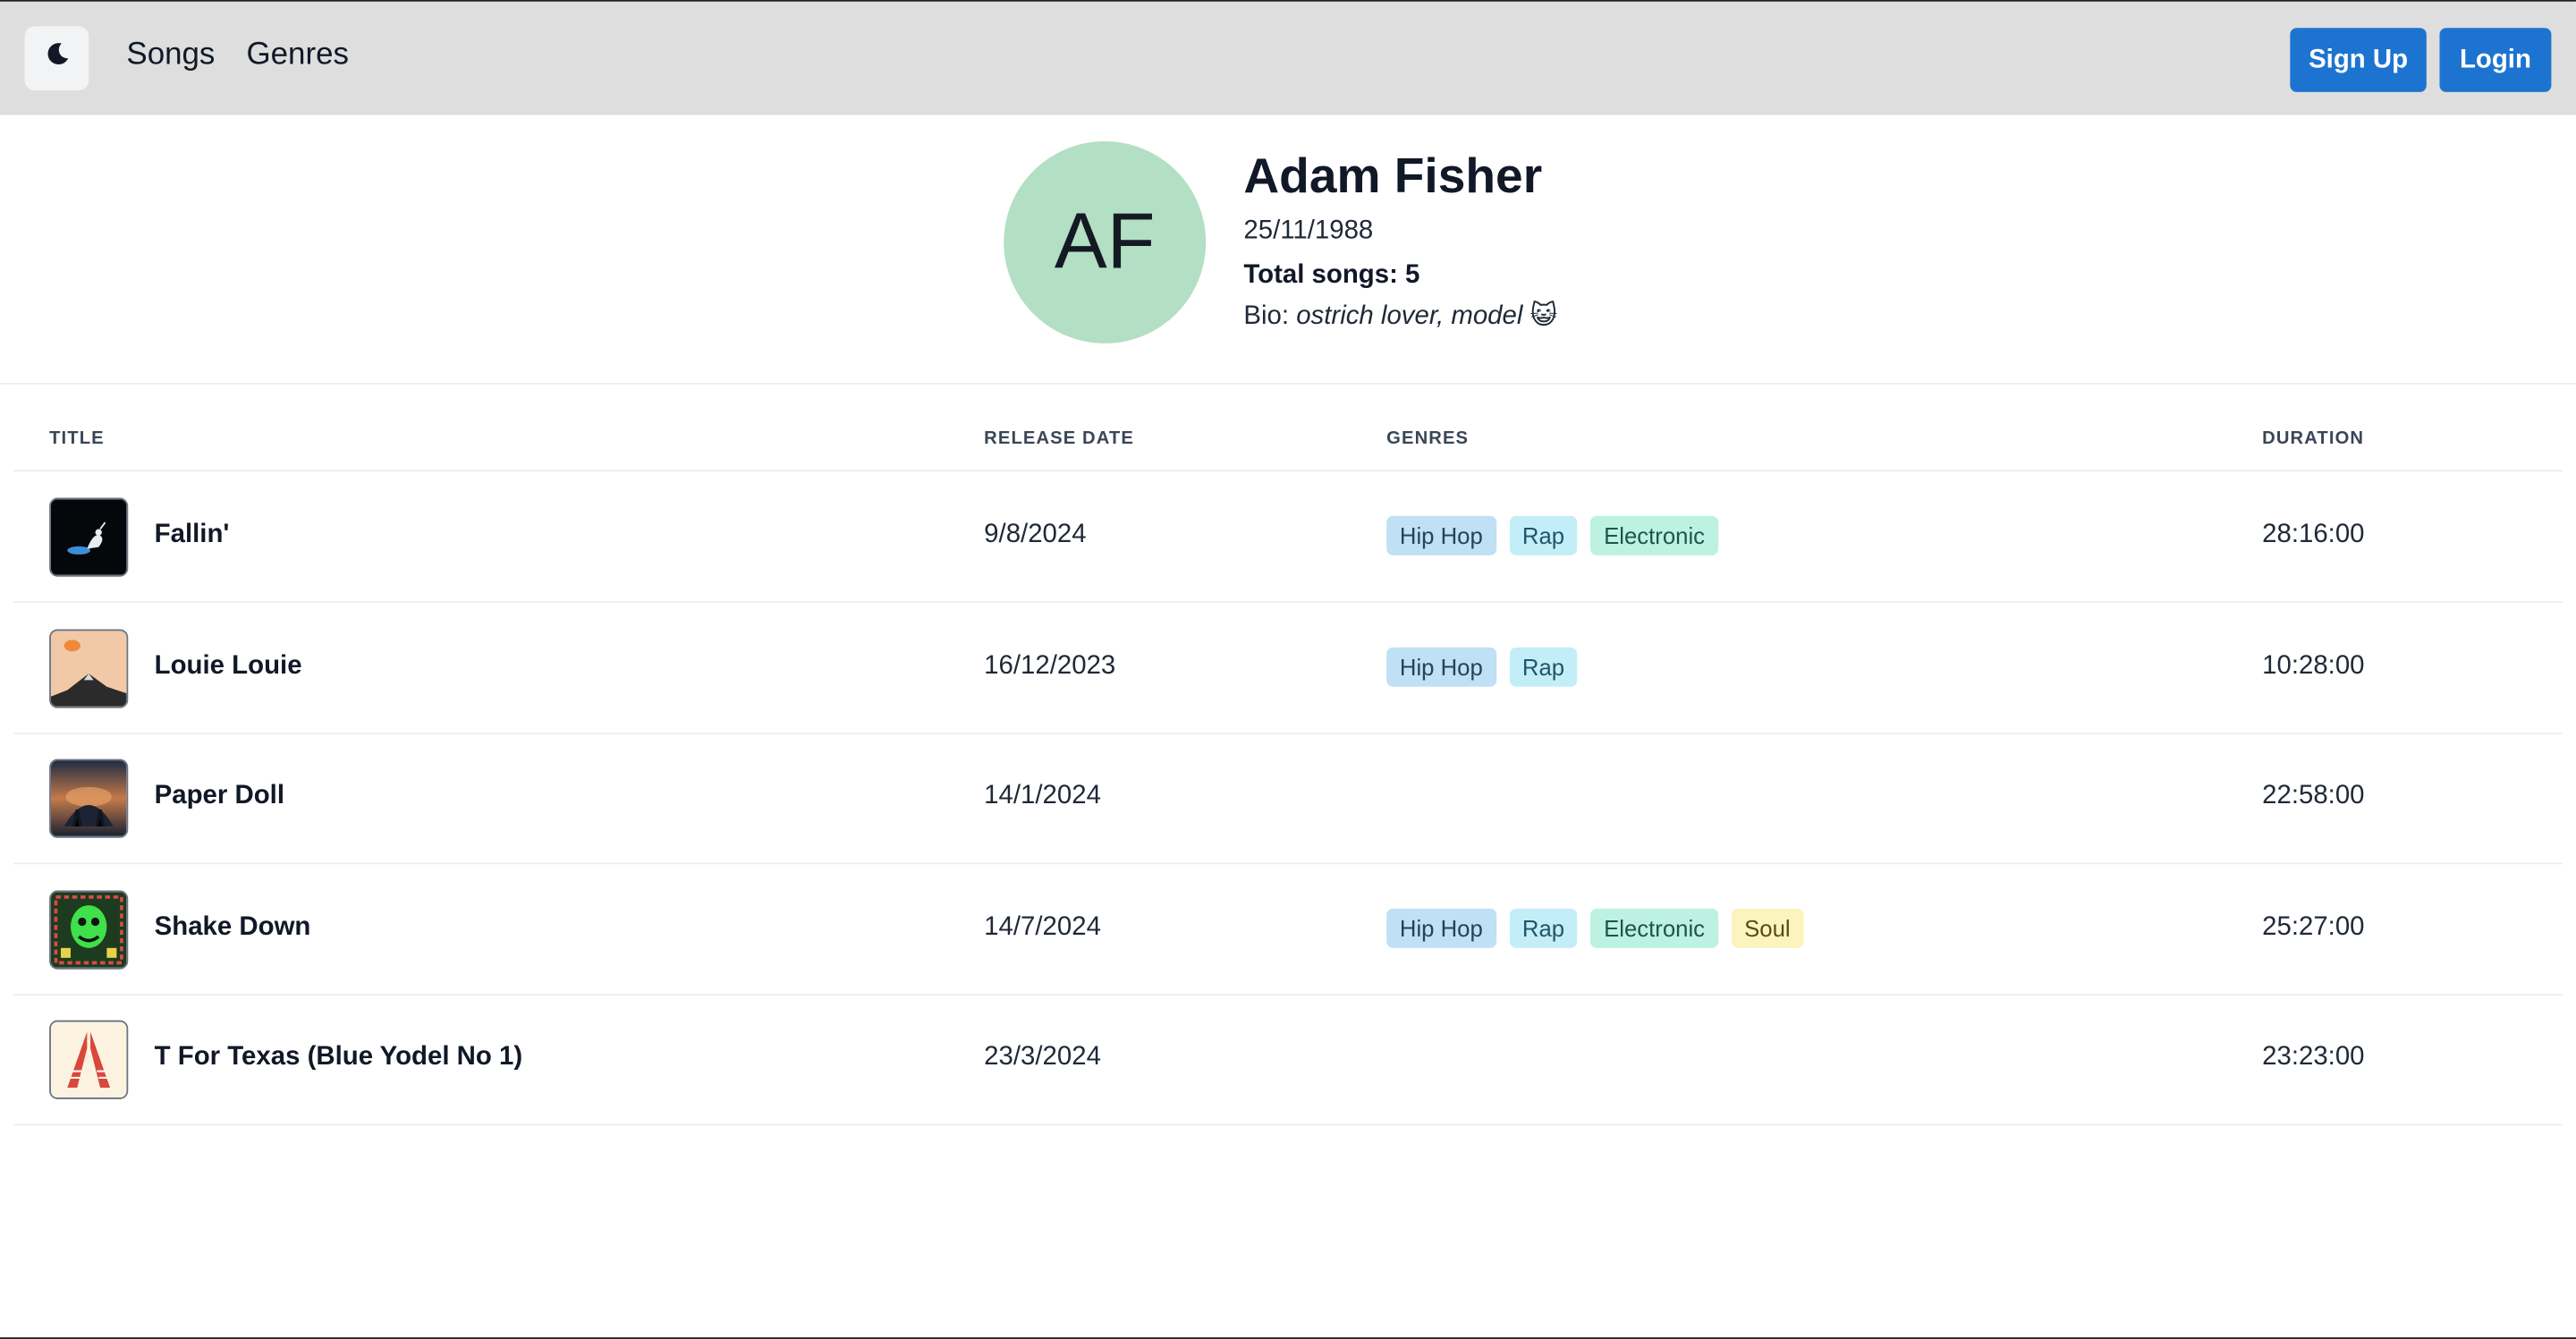 The width and height of the screenshot is (2576, 1339). Describe the element at coordinates (170, 55) in the screenshot. I see `nav-link-songs: Songs` at that location.